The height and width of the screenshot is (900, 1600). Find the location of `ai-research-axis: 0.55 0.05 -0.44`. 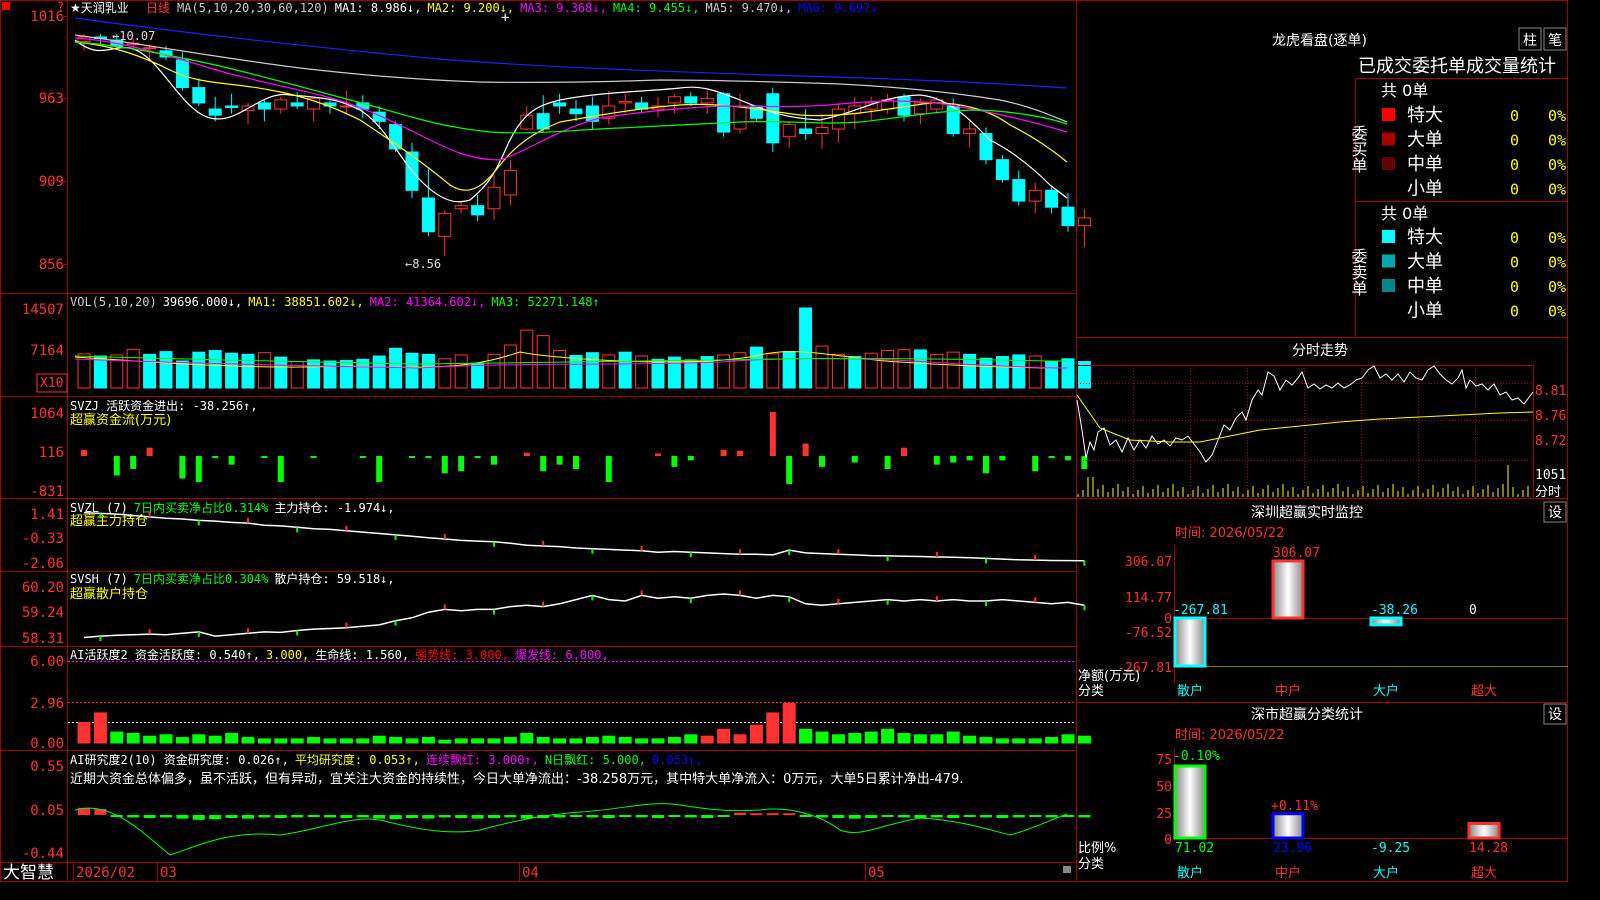

ai-research-axis: 0.55 0.05 -0.44 is located at coordinates (43, 810).